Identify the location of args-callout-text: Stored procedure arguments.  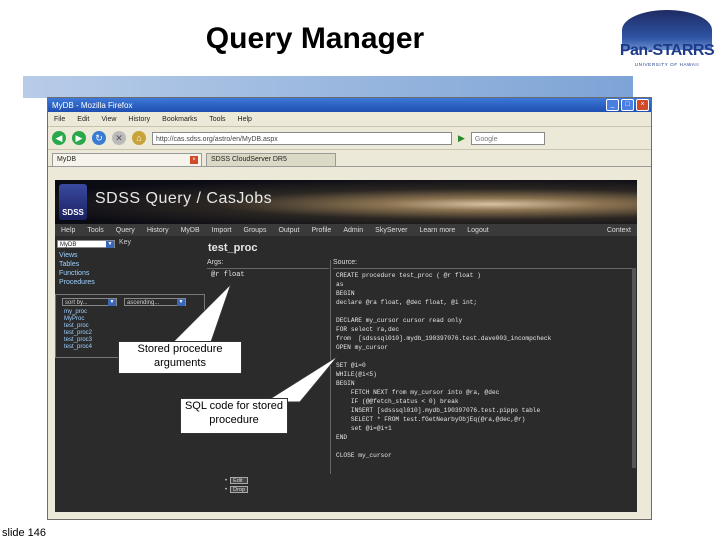
(180, 356).